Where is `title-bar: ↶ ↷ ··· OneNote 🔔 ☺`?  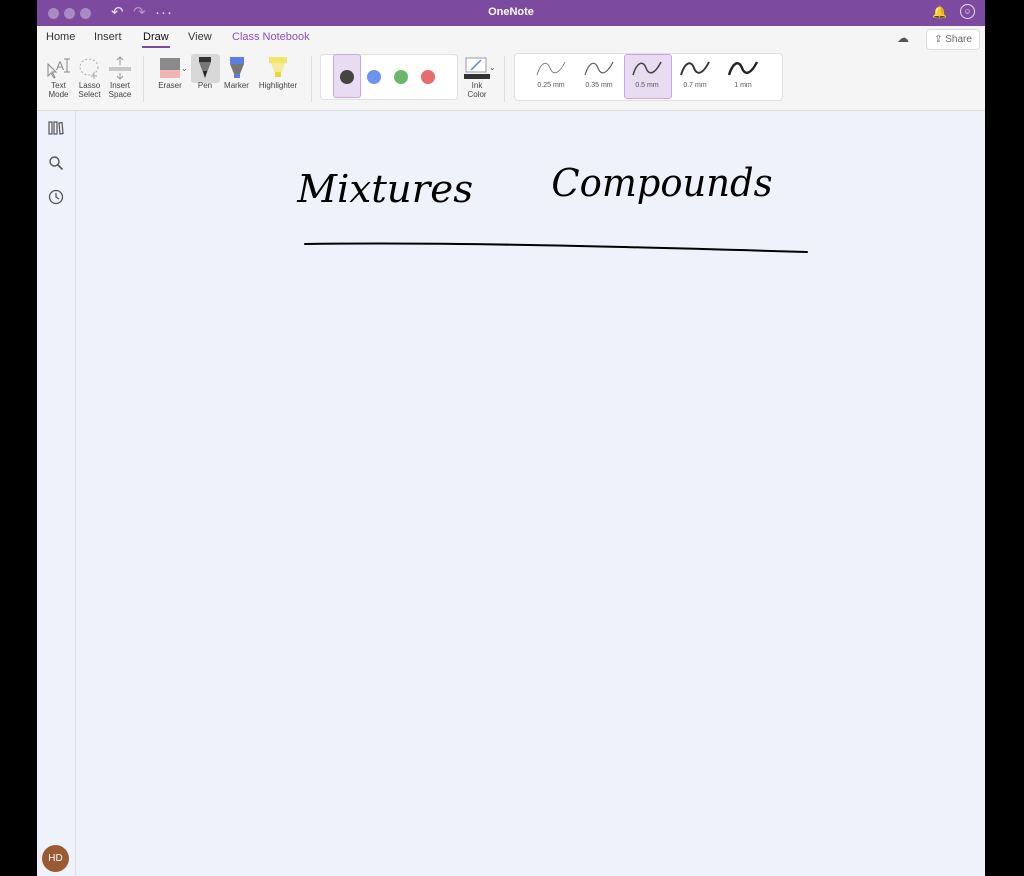
title-bar: ↶ ↷ ··· OneNote 🔔 ☺ is located at coordinates (511, 13).